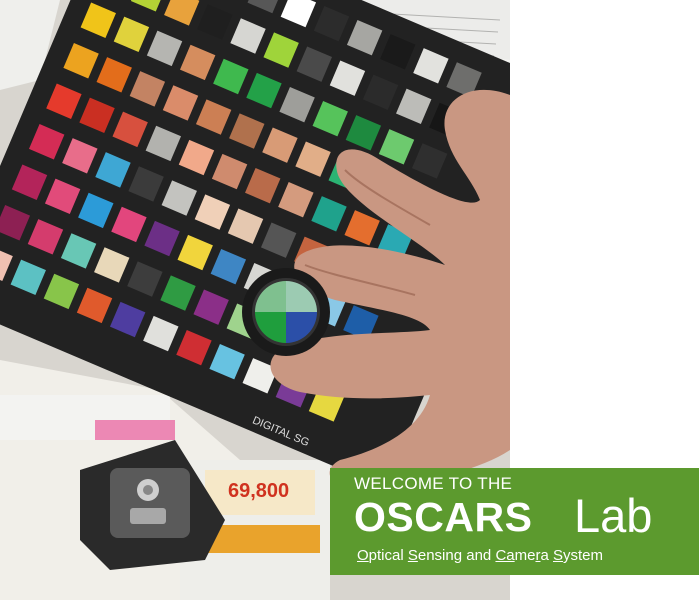  What do you see at coordinates (456, 555) in the screenshot?
I see `subtitle-part: ensing and` at bounding box center [456, 555].